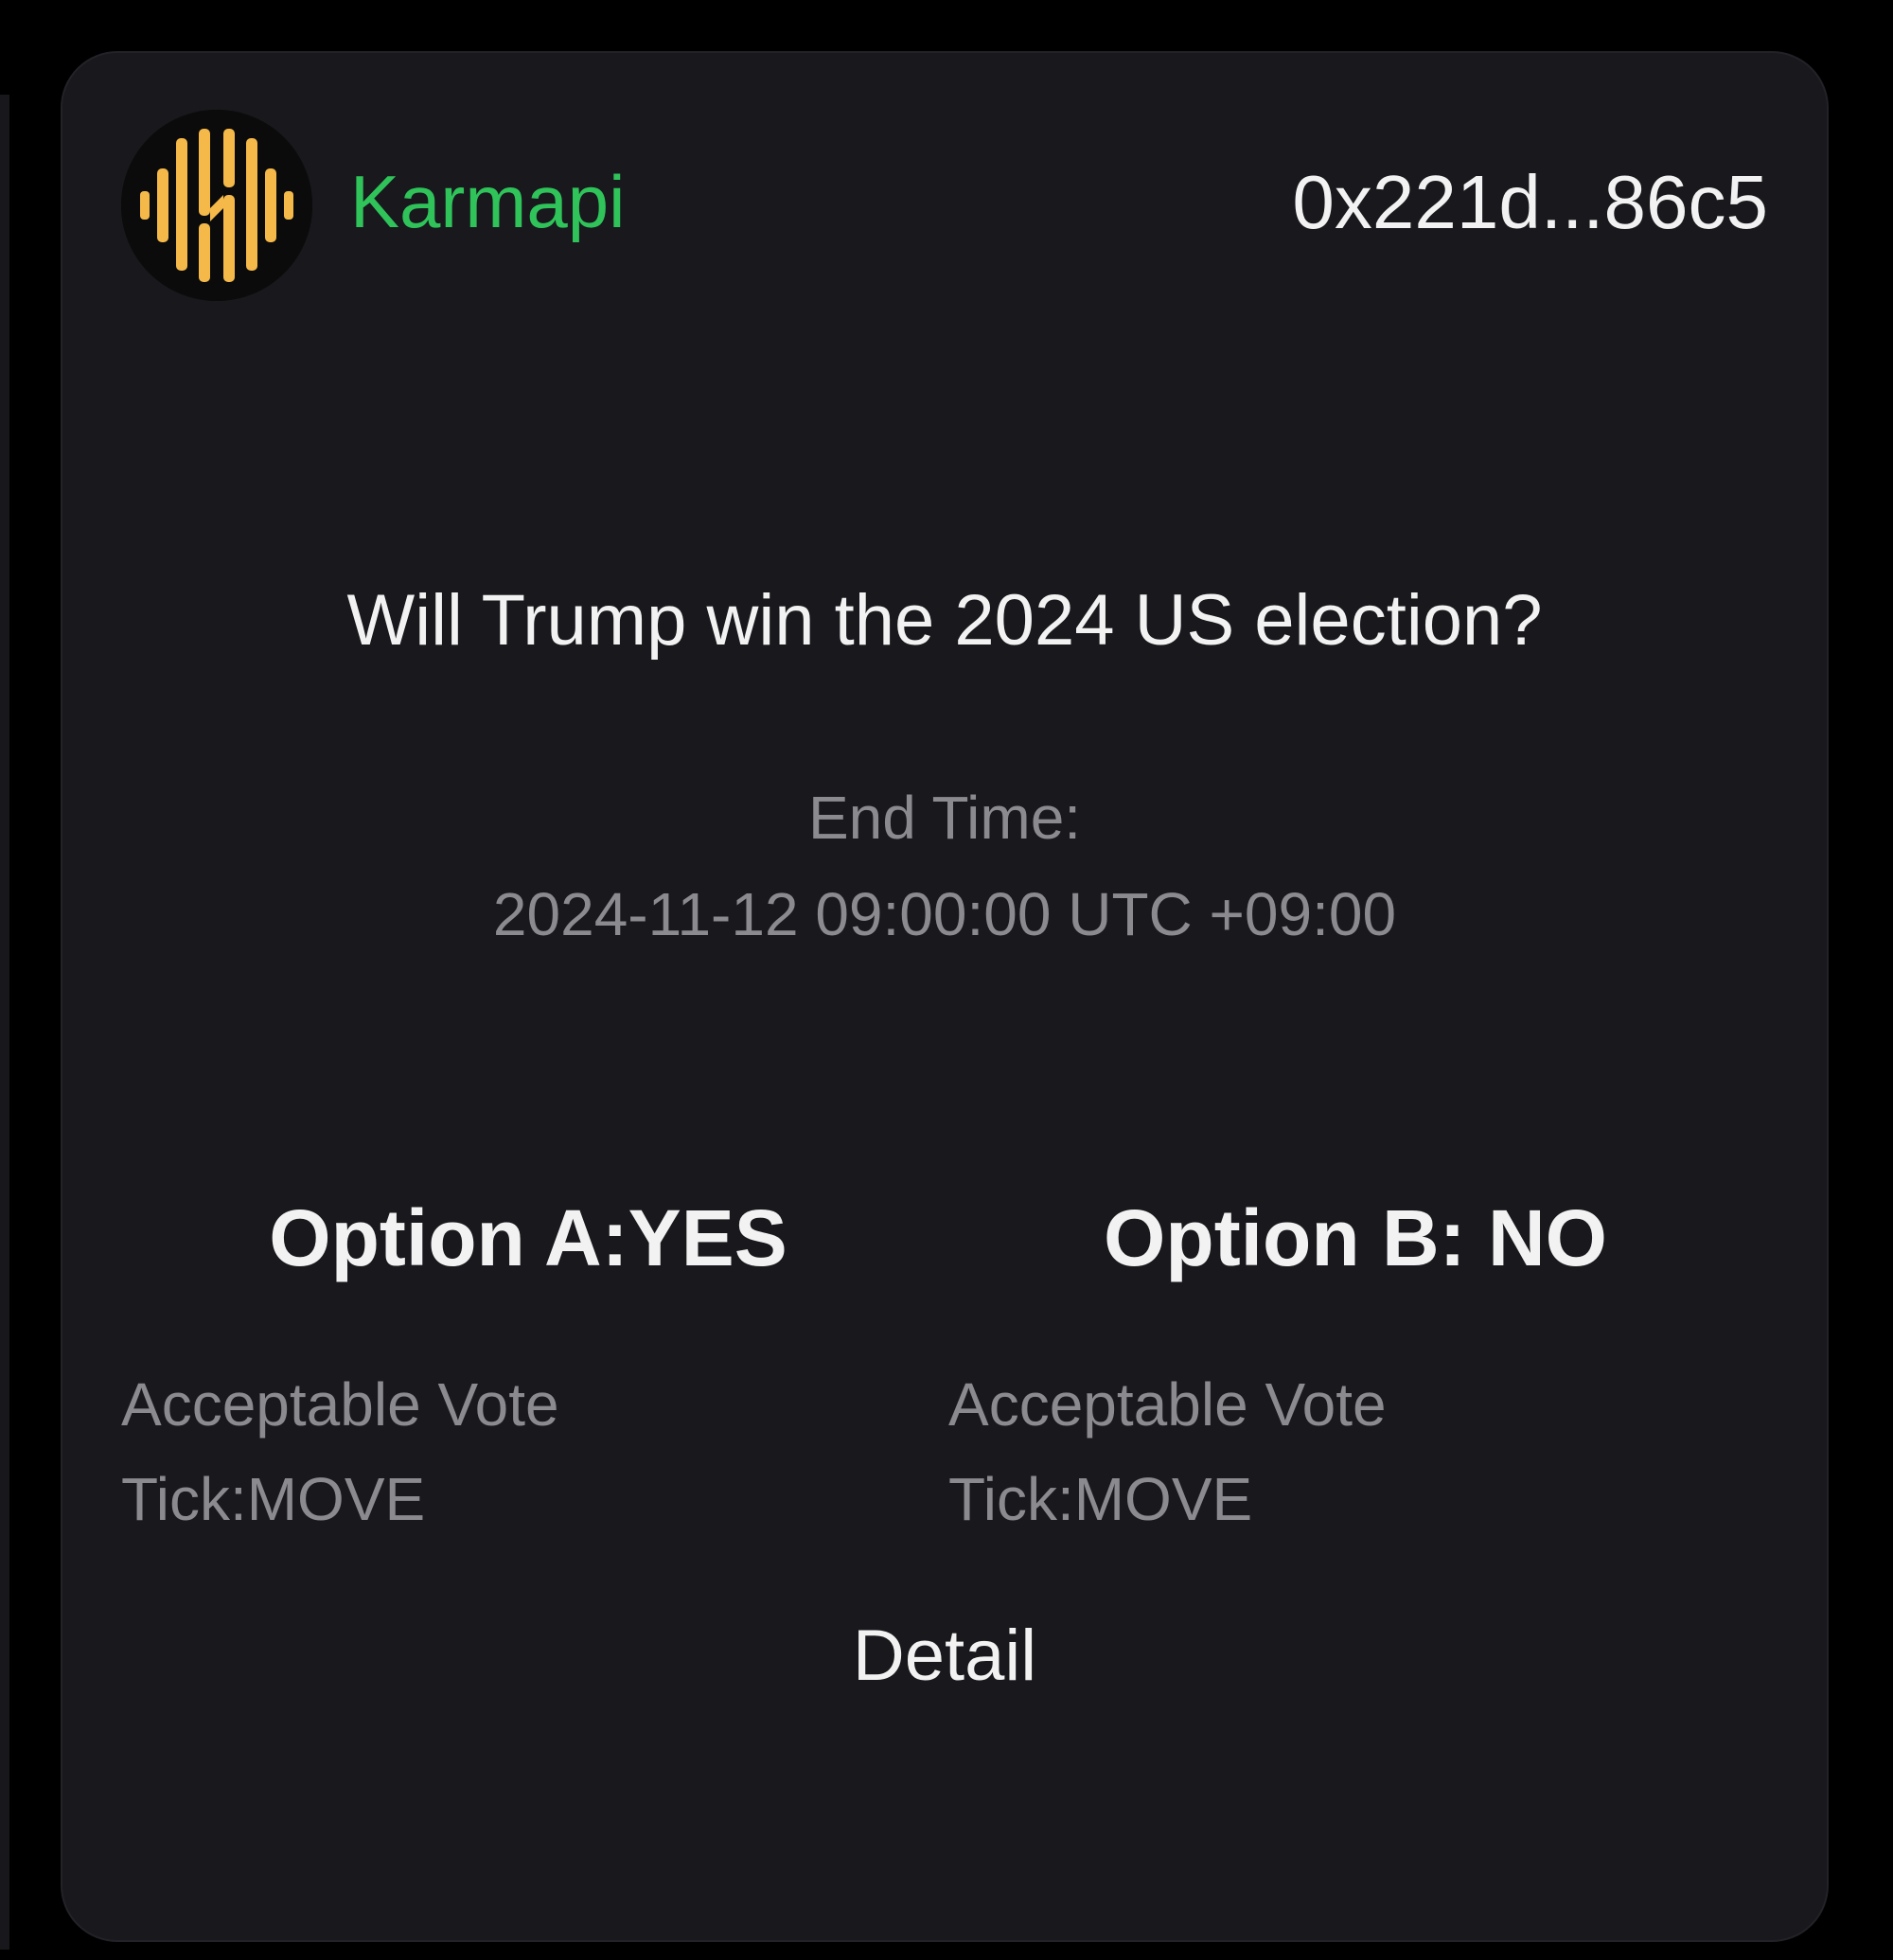  I want to click on option-b-tick: Tick:MOVE, so click(1100, 1499).